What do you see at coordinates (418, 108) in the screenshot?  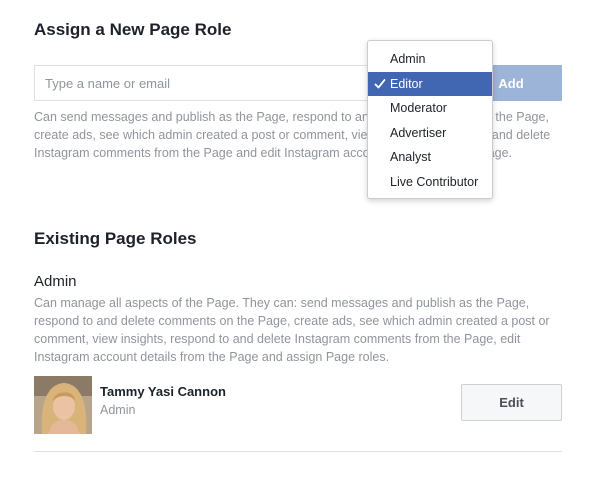 I see `role-option-label: Moderator` at bounding box center [418, 108].